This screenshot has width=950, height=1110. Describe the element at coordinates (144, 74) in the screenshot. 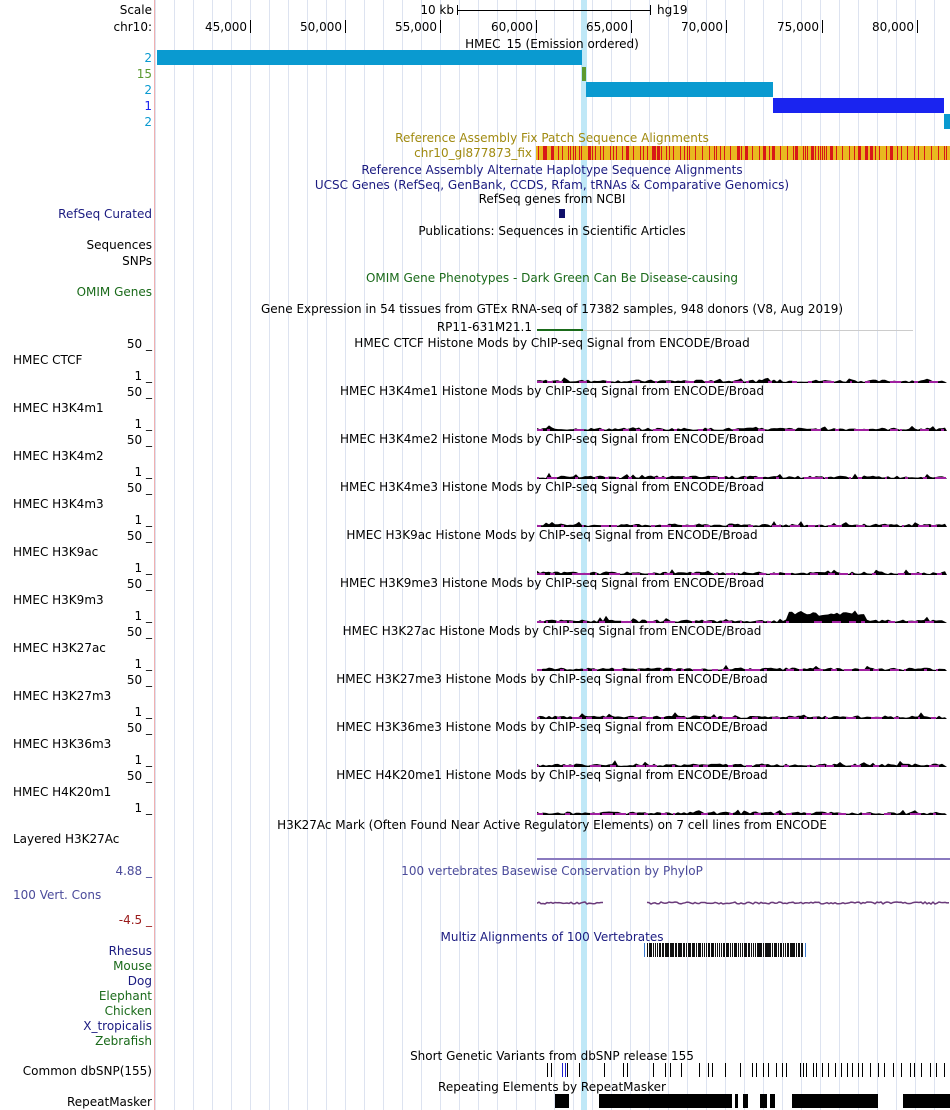

I see `chromhmm-row-label: 15` at that location.